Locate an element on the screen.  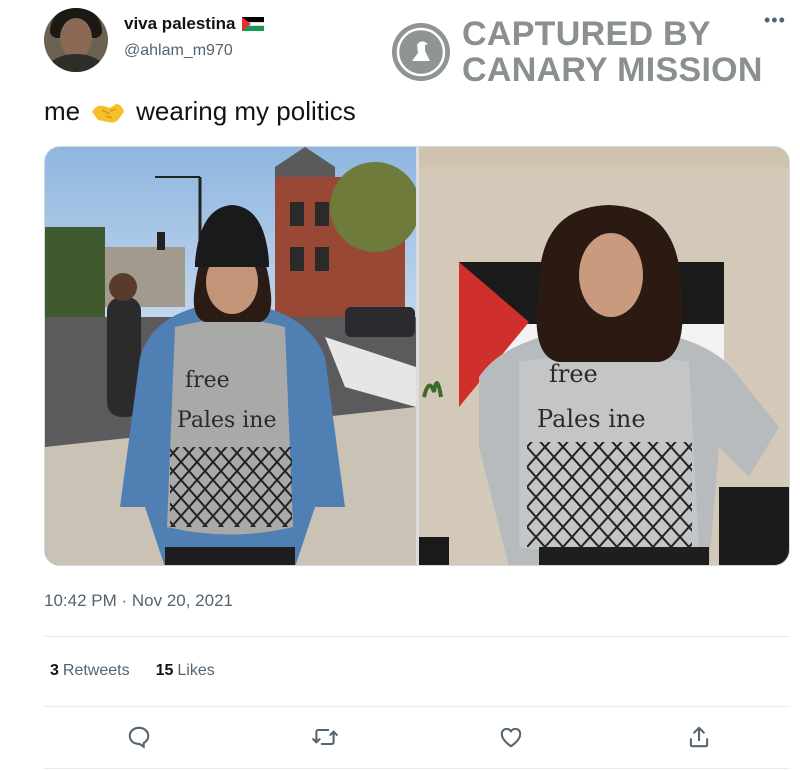
retweets-label: Retweets is located at coordinates (96, 670).